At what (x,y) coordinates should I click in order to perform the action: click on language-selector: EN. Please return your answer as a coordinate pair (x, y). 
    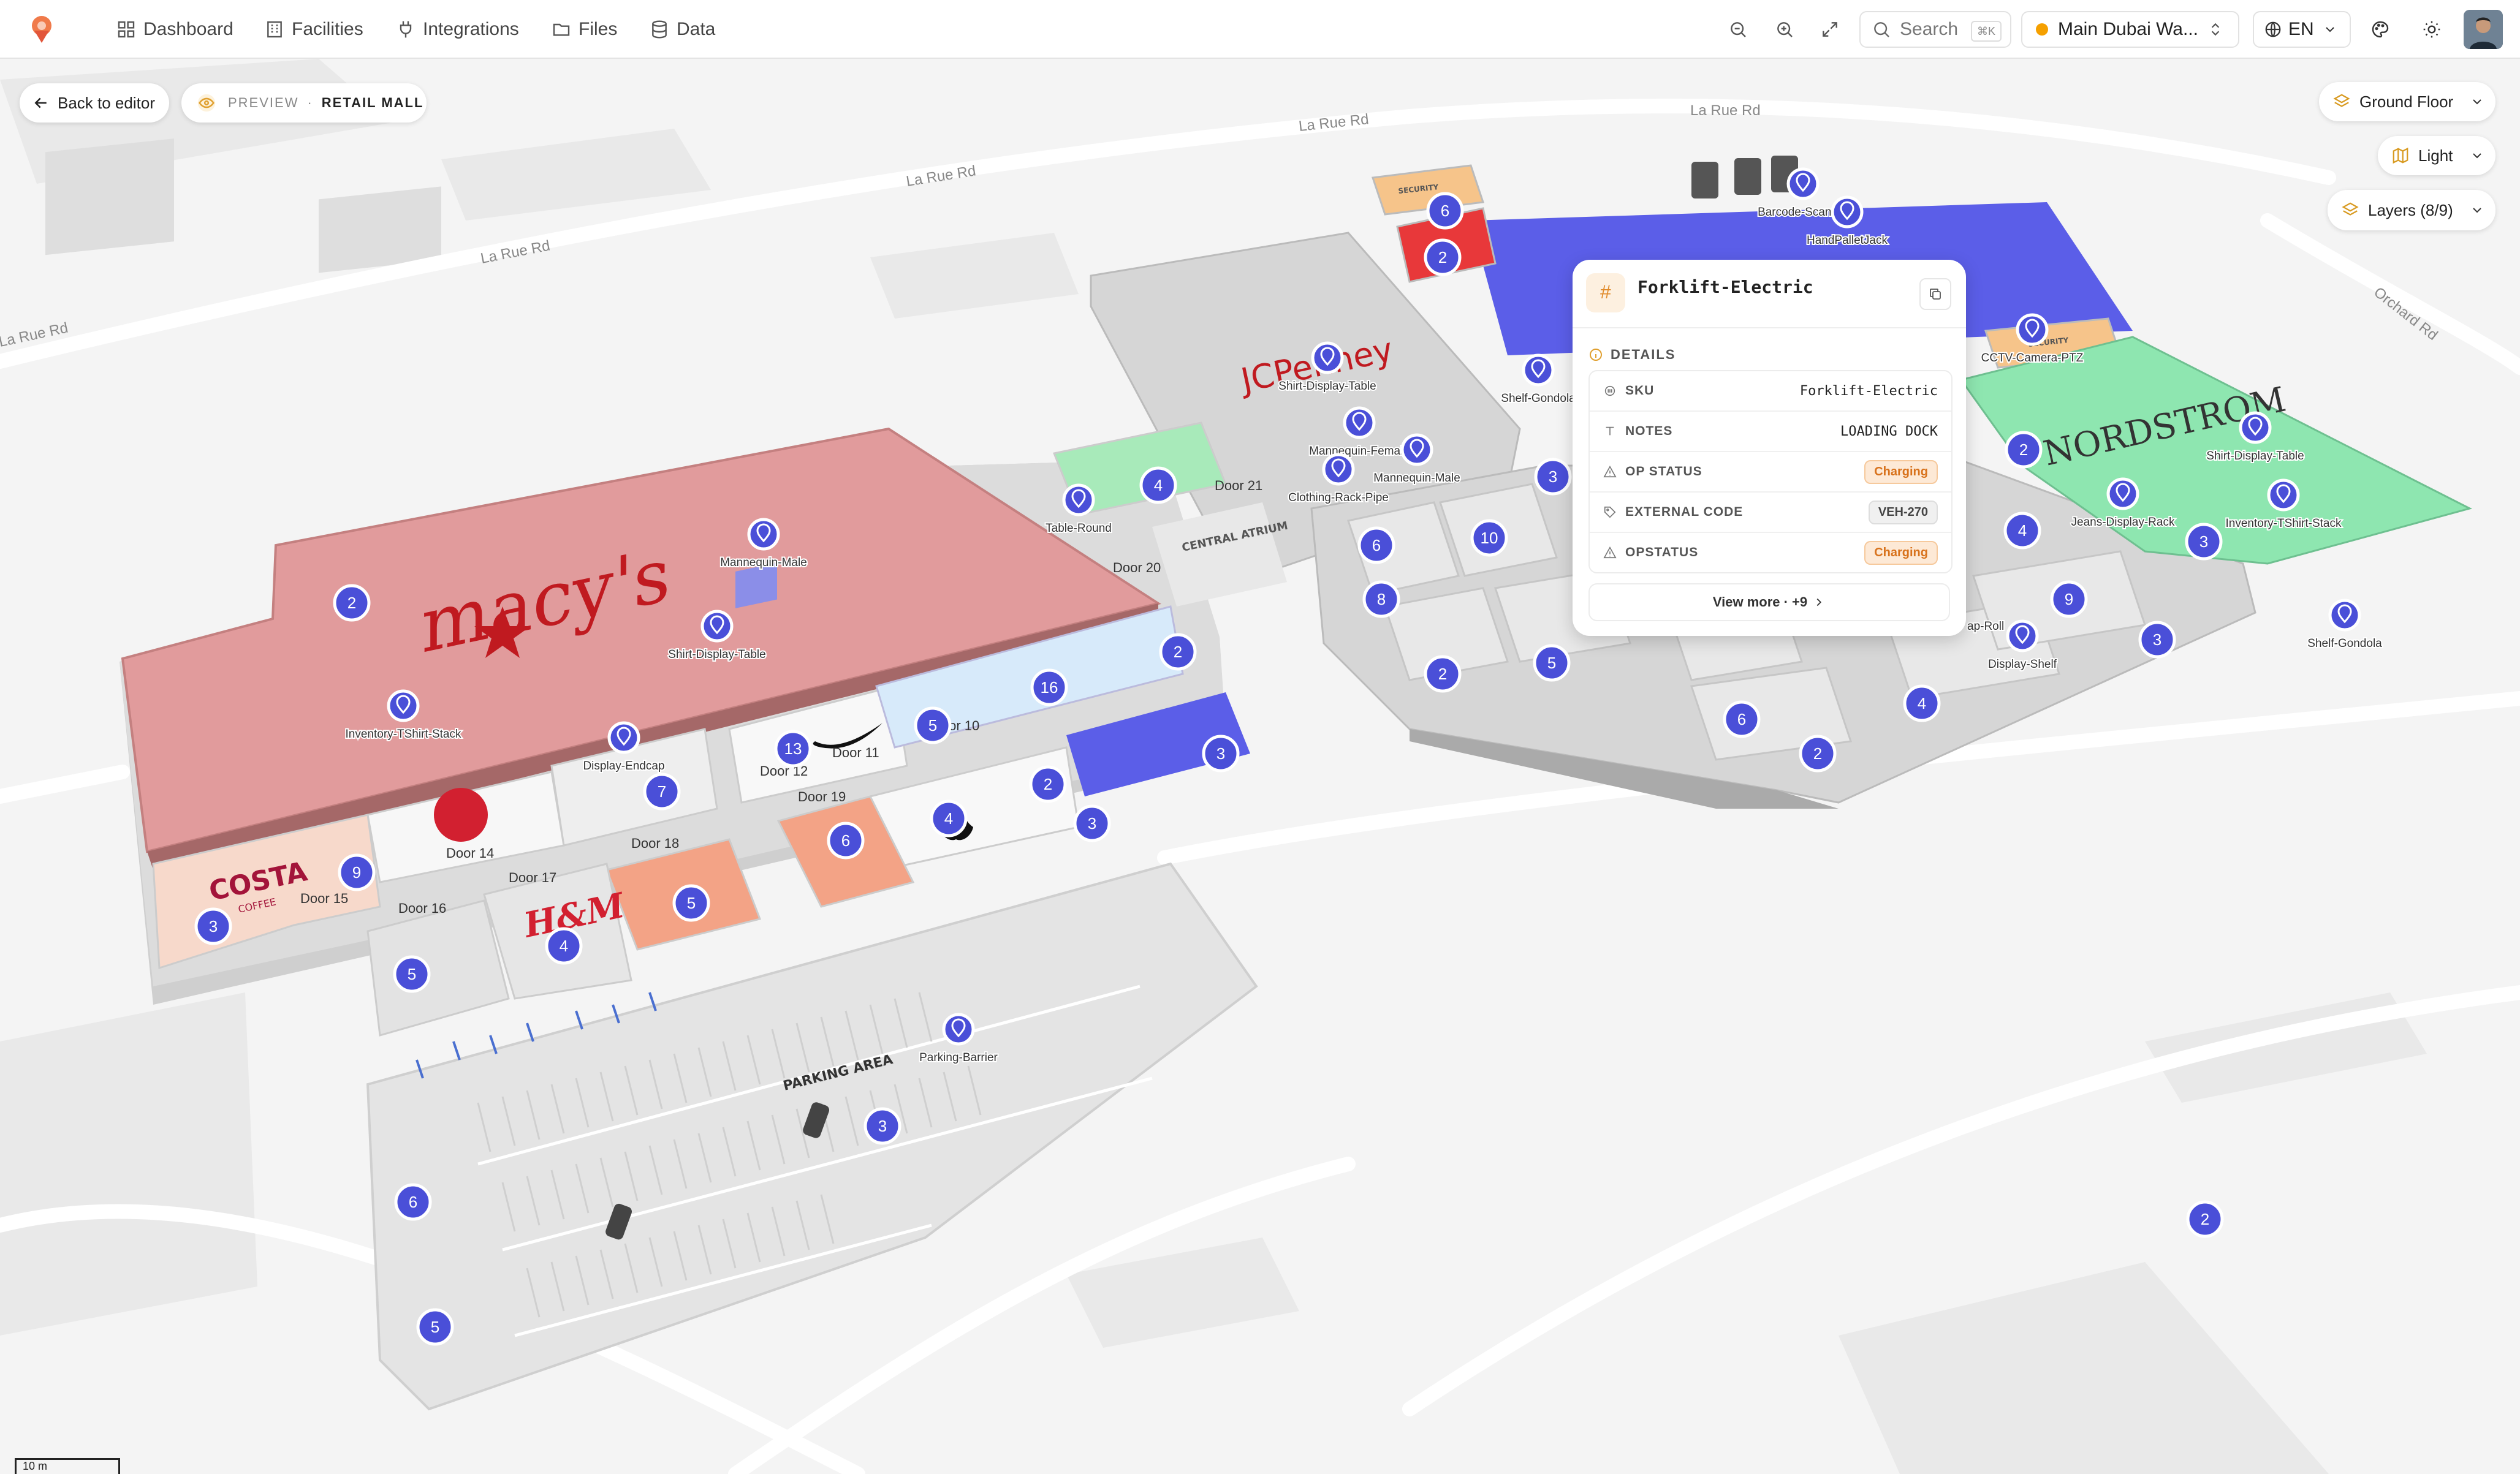
    Looking at the image, I should click on (2302, 29).